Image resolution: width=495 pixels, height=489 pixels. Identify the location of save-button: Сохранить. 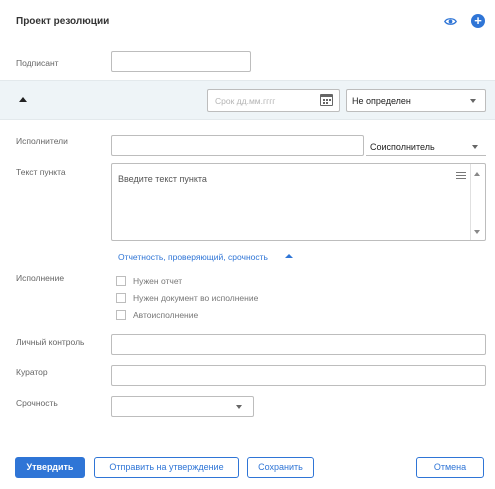
(280, 467).